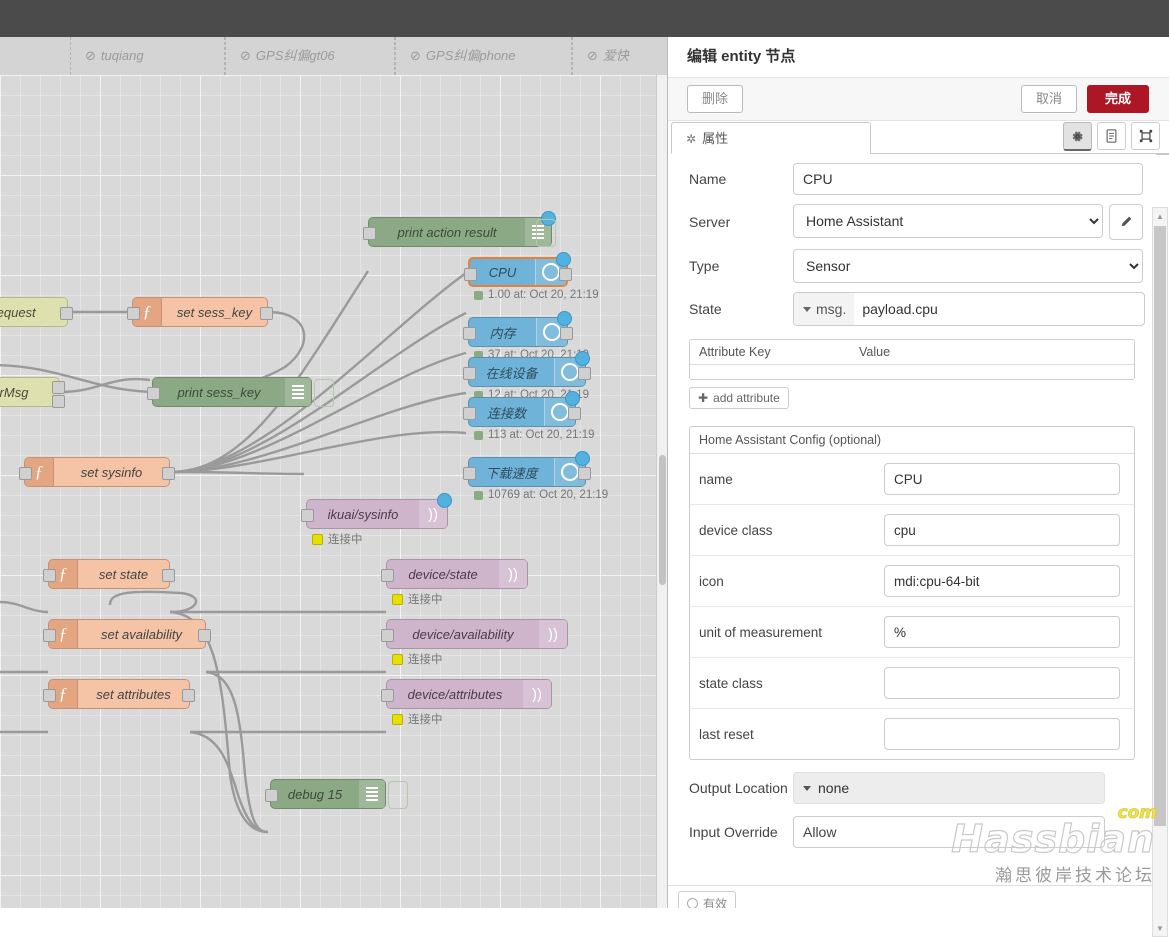  What do you see at coordinates (715, 99) in the screenshot?
I see `delete-button: 删除` at bounding box center [715, 99].